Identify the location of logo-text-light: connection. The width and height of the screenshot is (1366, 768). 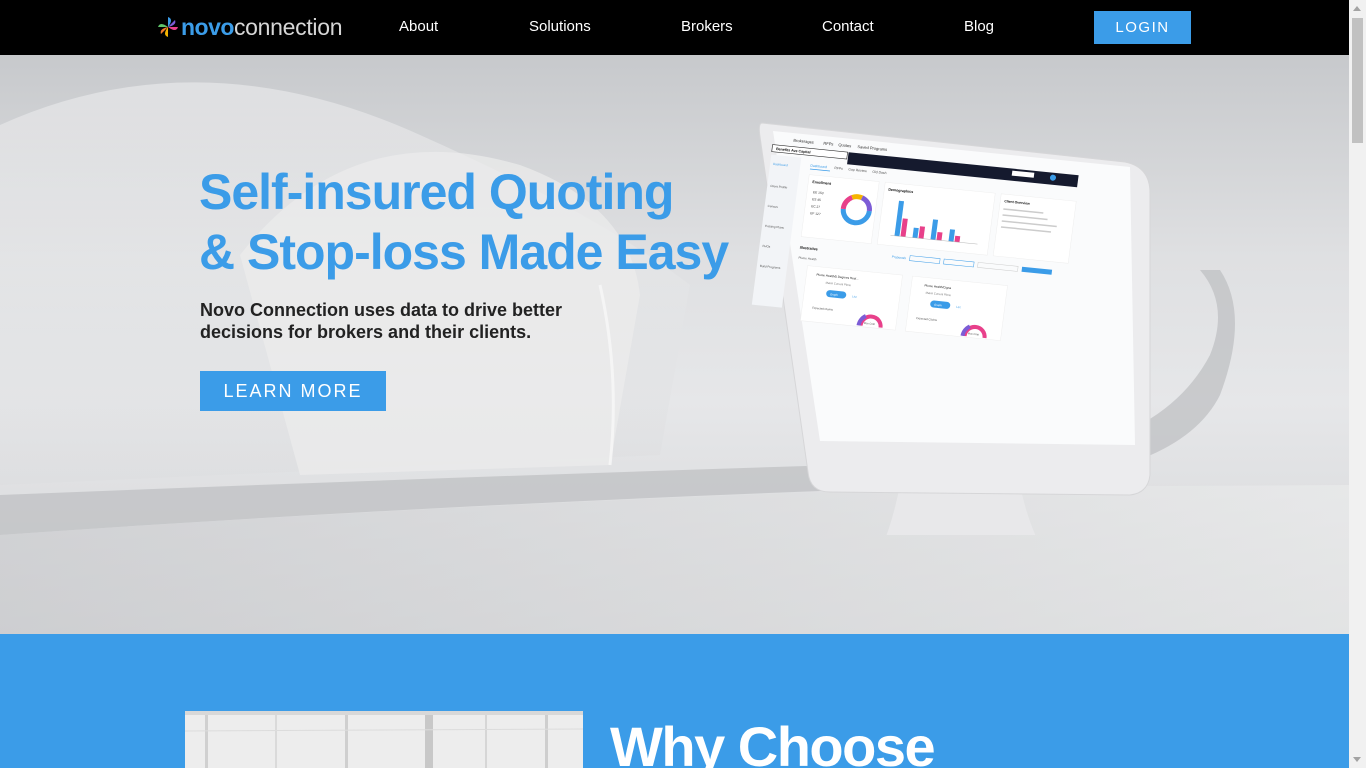
(288, 26).